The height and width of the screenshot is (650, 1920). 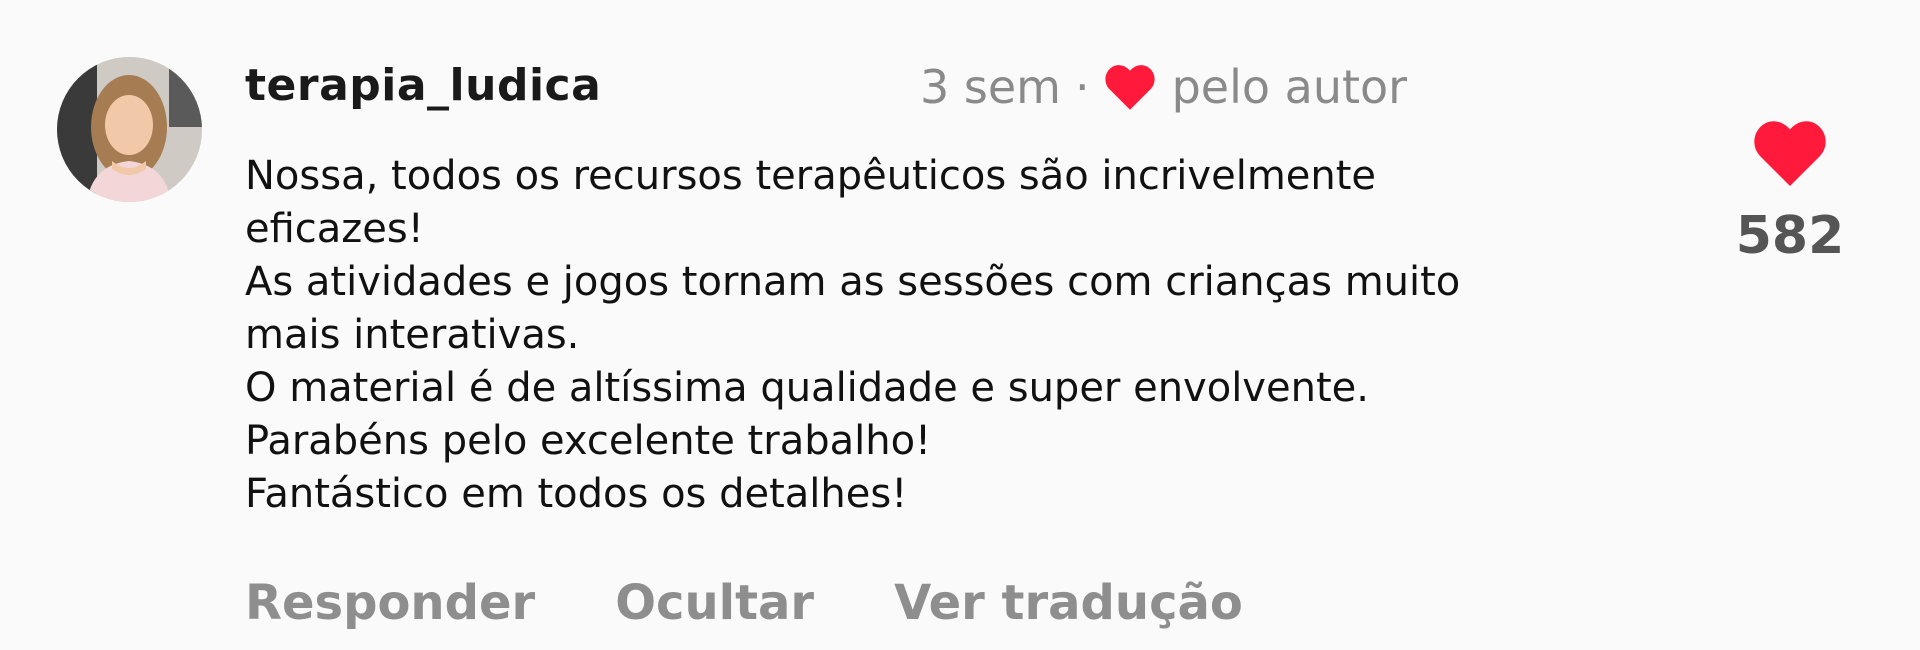 I want to click on avatar-image, so click(x=129, y=129).